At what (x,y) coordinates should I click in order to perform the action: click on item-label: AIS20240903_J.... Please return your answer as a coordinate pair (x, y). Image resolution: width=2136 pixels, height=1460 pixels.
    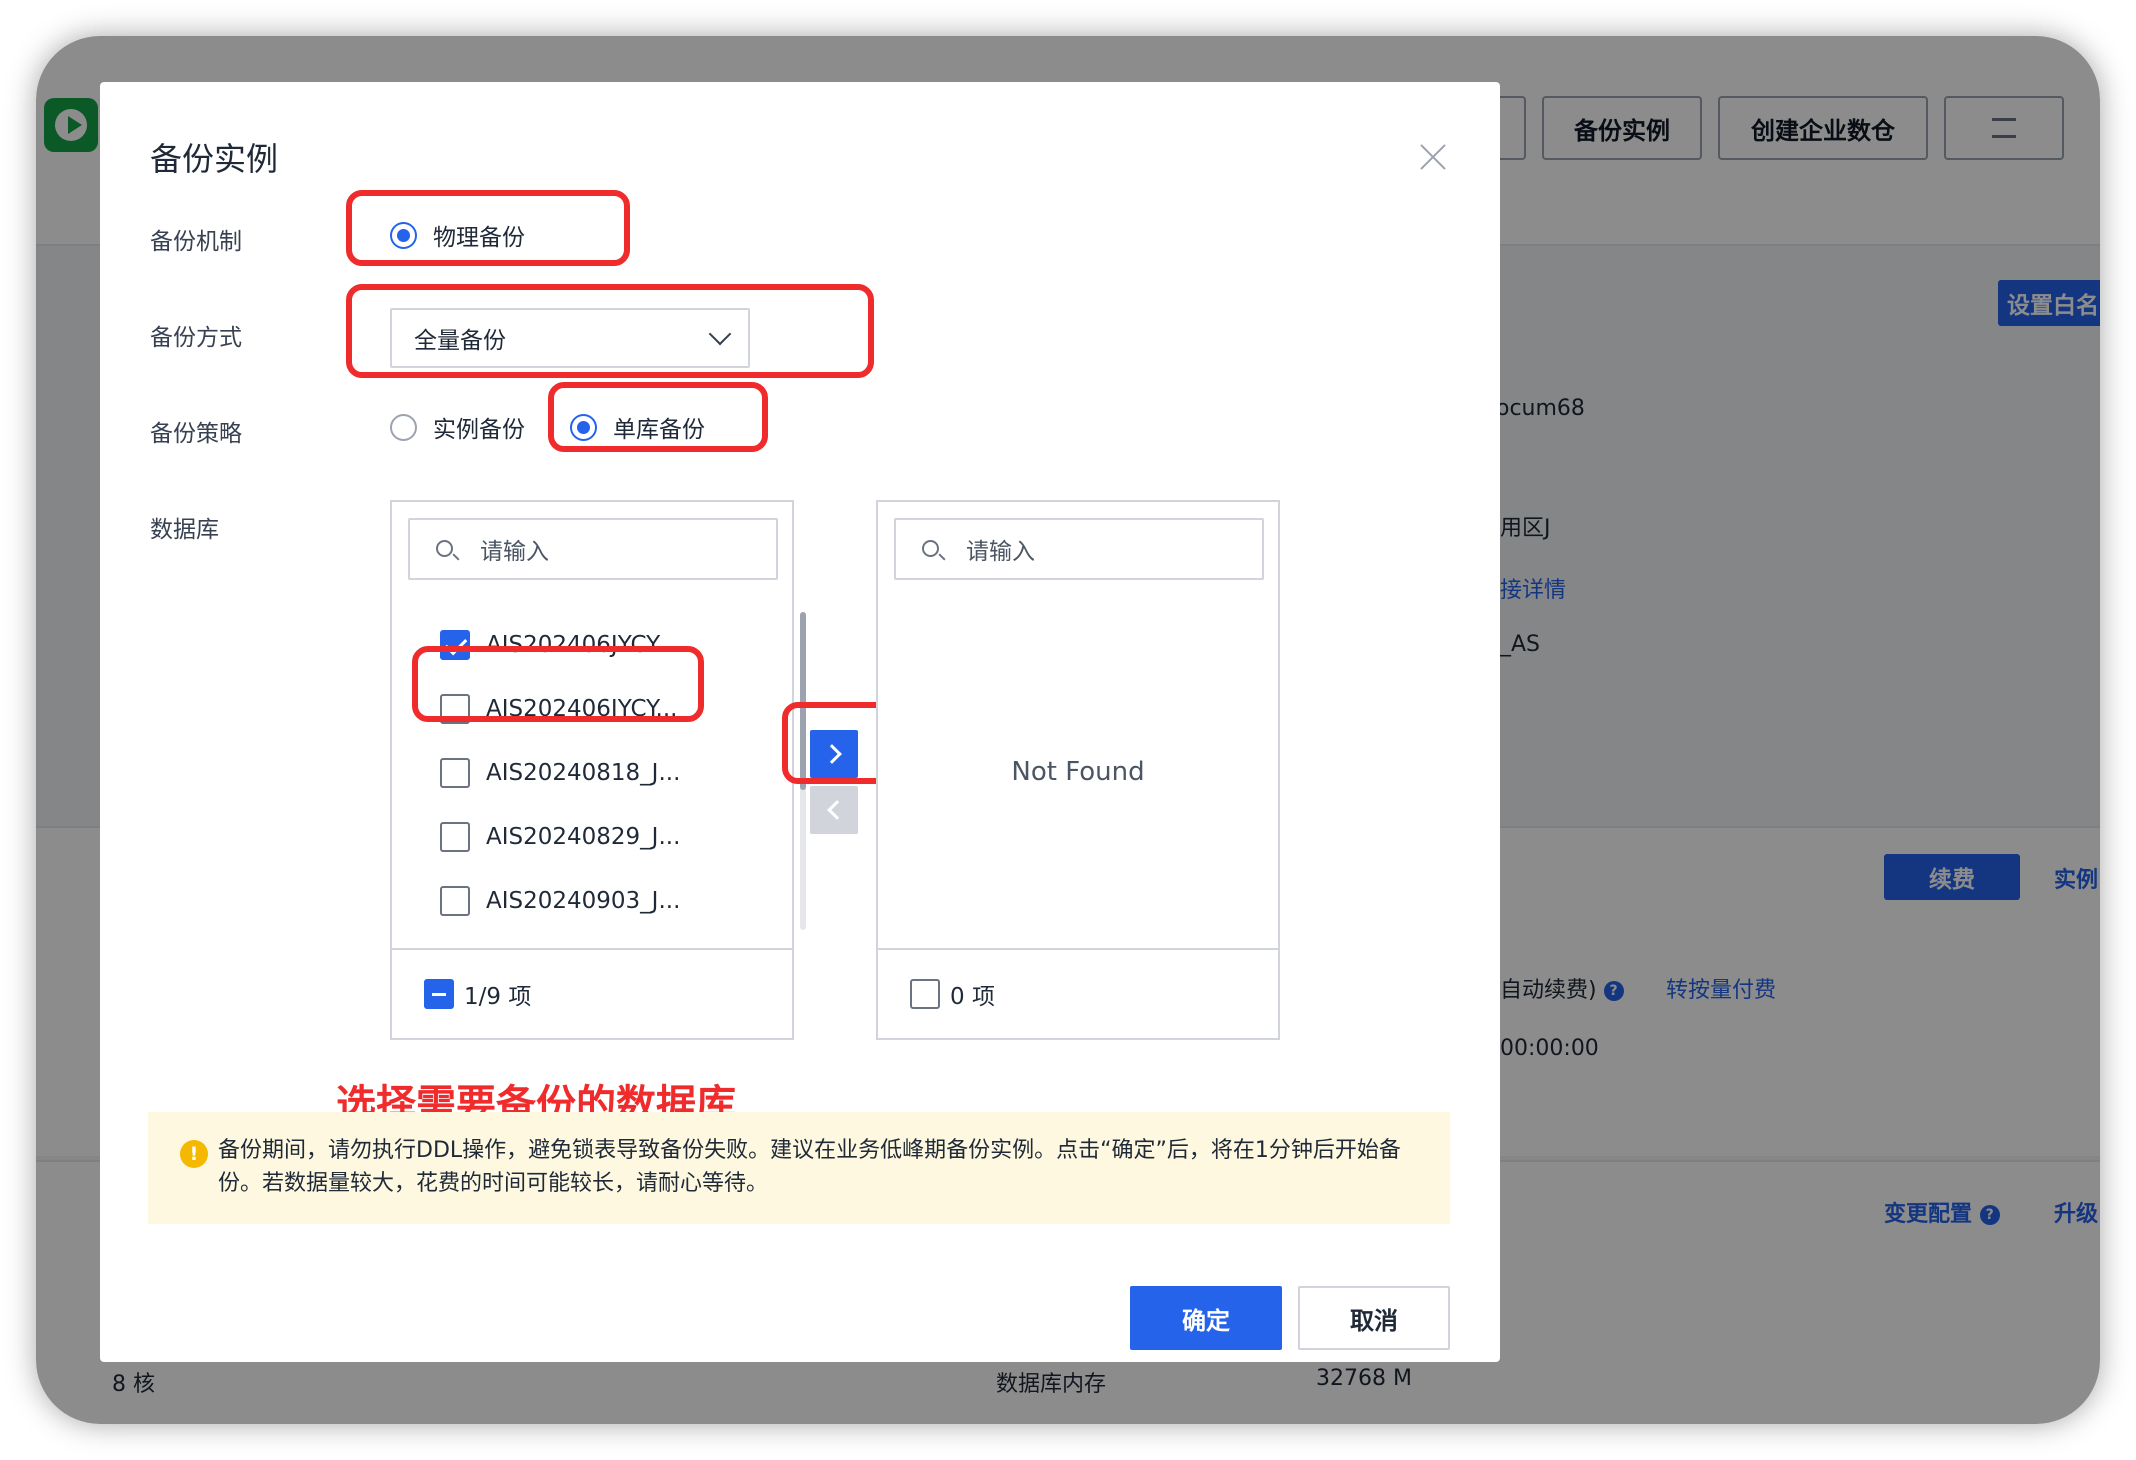
    Looking at the image, I should click on (583, 901).